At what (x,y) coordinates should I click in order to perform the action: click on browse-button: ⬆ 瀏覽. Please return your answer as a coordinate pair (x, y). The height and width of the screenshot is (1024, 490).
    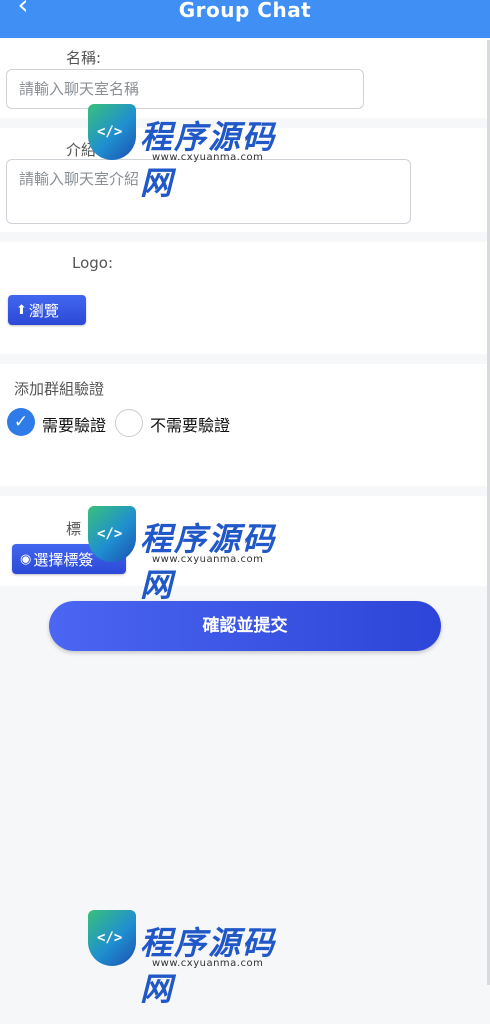
    Looking at the image, I should click on (47, 310).